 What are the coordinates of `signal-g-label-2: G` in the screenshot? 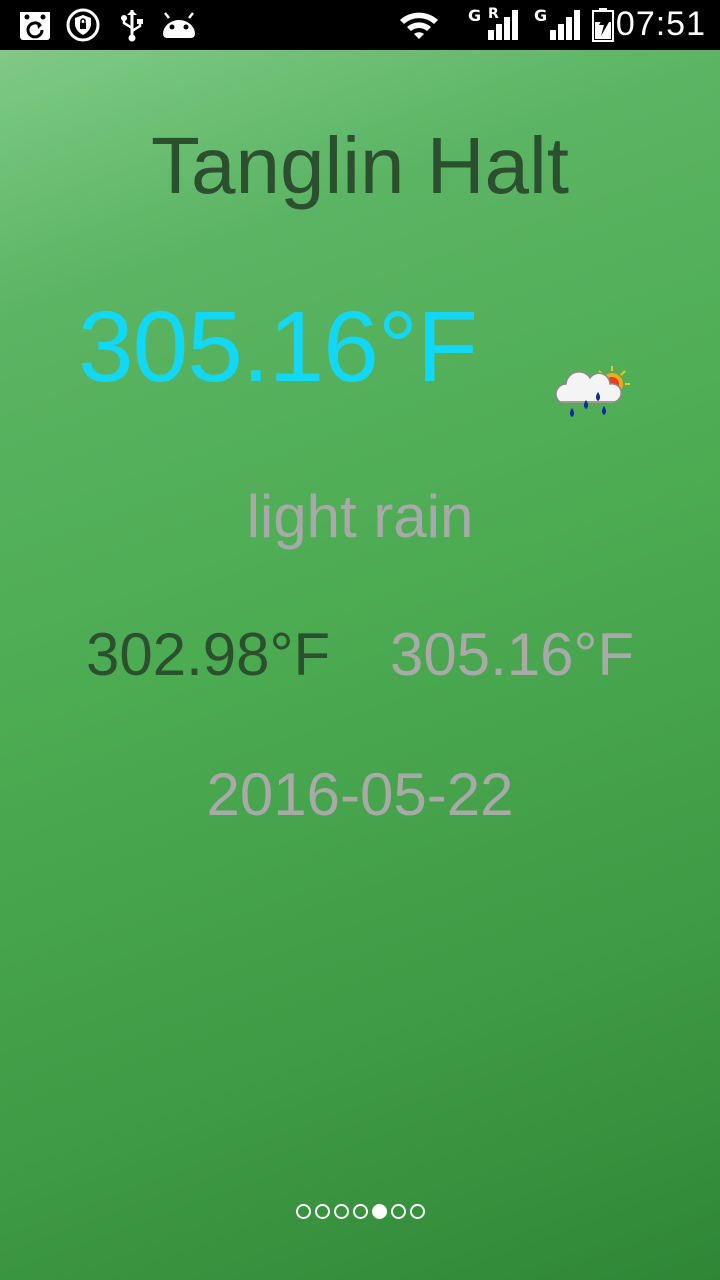 It's located at (541, 15).